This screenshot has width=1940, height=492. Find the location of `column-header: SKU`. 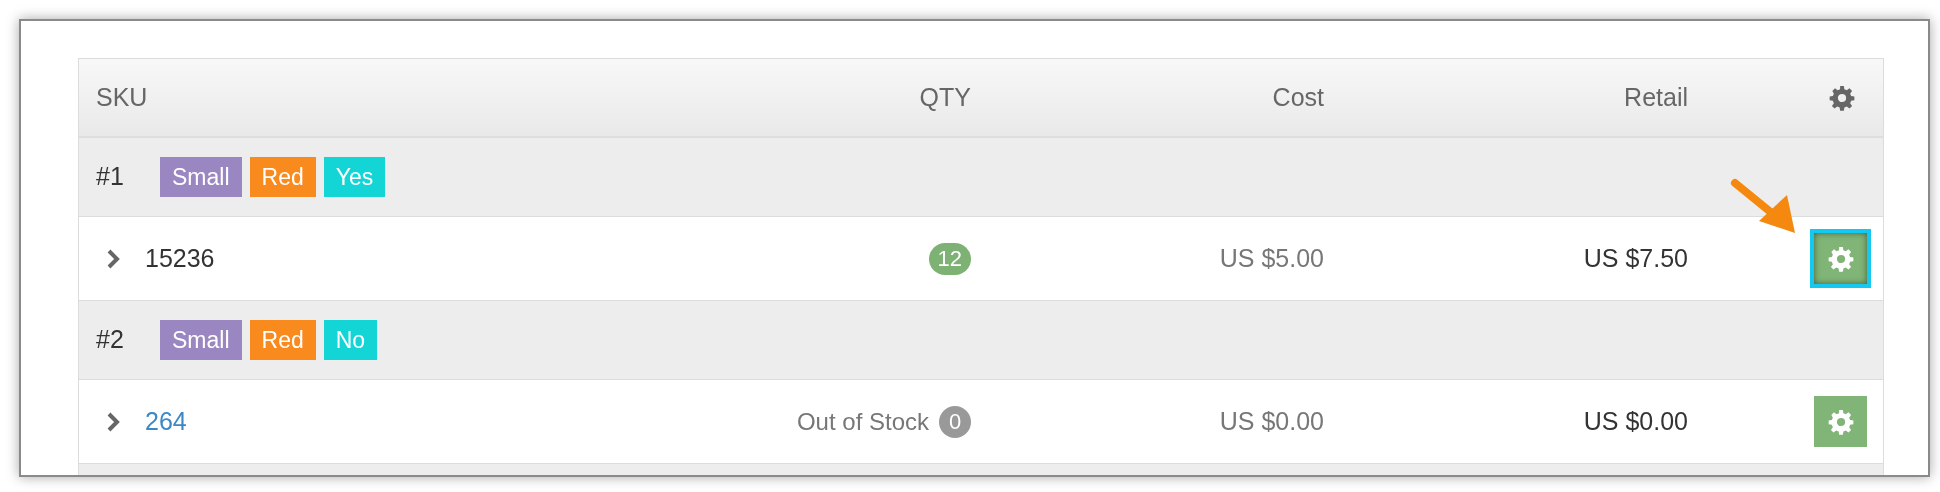

column-header: SKU is located at coordinates (122, 97).